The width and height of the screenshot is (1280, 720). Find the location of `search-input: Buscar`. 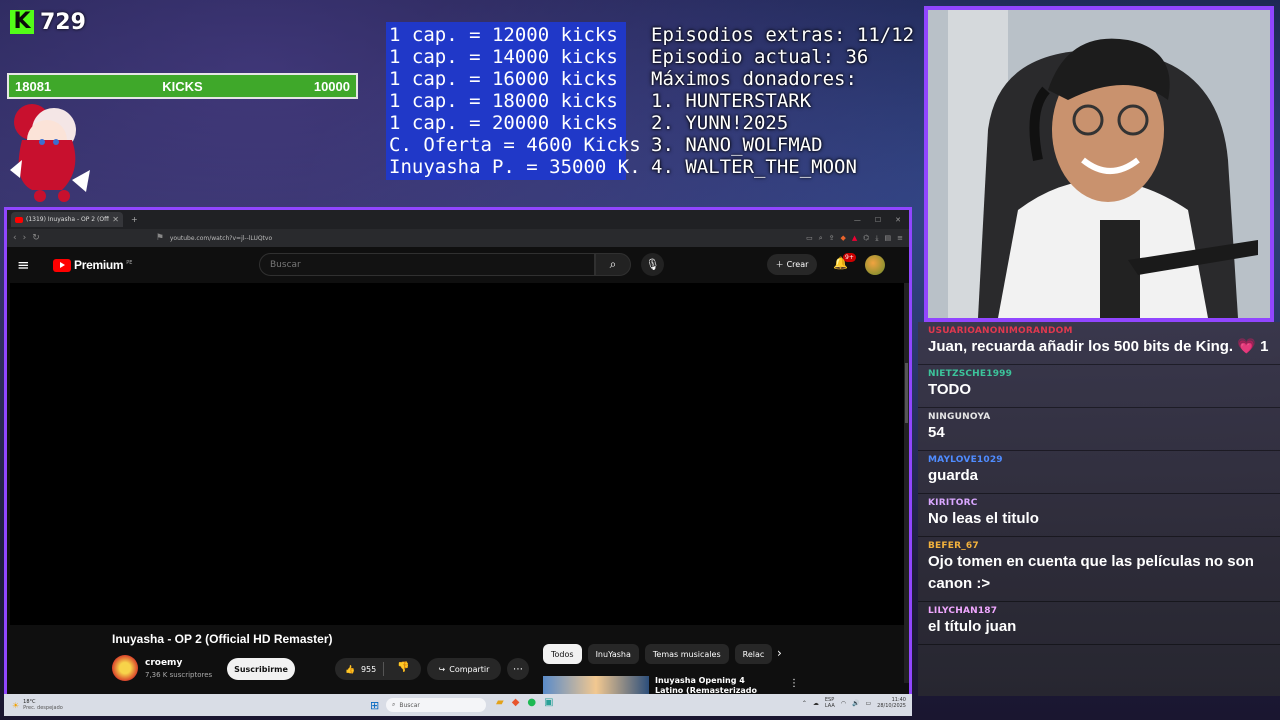

search-input: Buscar is located at coordinates (427, 264).